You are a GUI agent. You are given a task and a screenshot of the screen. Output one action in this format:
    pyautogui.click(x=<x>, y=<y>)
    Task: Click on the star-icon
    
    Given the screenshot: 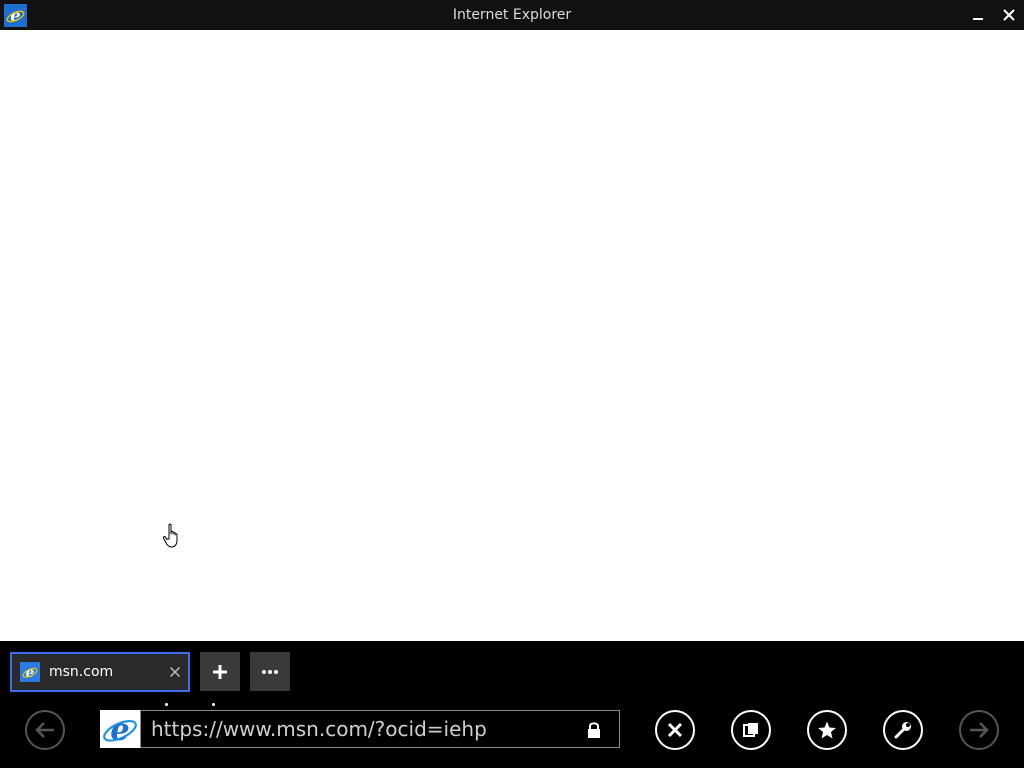 What is the action you would take?
    pyautogui.click(x=827, y=730)
    